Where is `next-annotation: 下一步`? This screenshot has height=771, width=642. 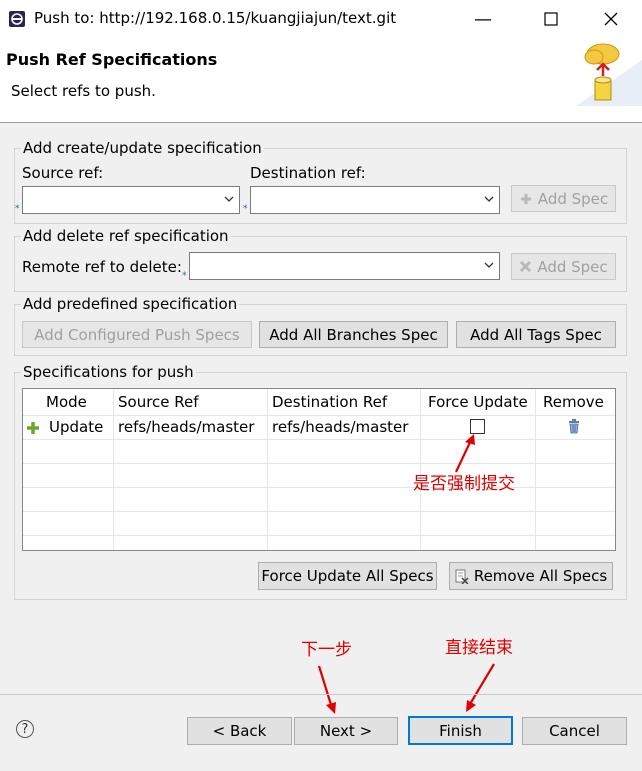
next-annotation: 下一步 is located at coordinates (326, 650).